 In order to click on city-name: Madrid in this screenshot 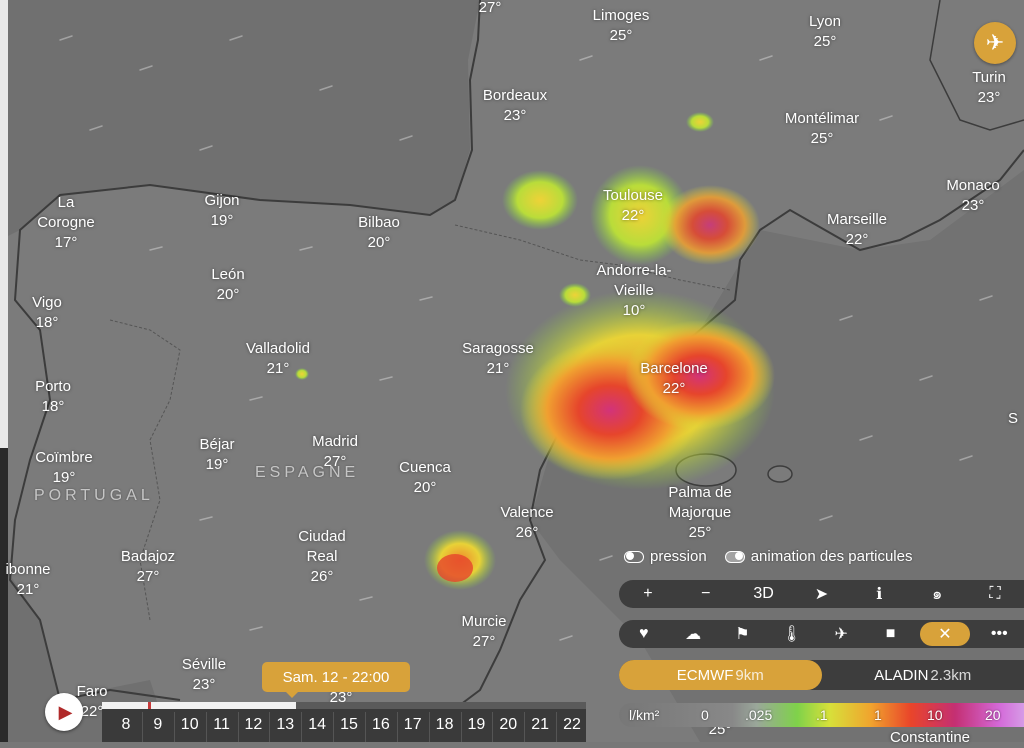, I will do `click(335, 442)`.